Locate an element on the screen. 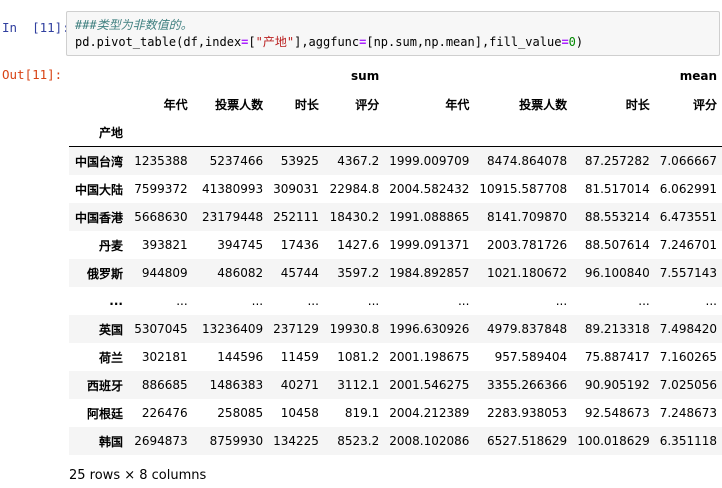 The width and height of the screenshot is (722, 488). table-cell: 7599372 is located at coordinates (161, 189).